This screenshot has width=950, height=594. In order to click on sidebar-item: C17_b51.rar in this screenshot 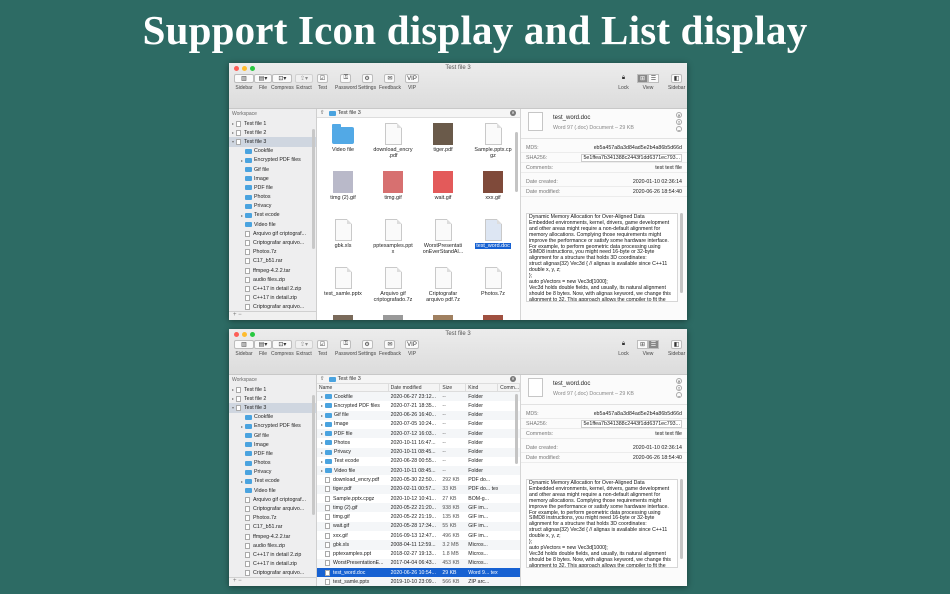, I will do `click(272, 261)`.